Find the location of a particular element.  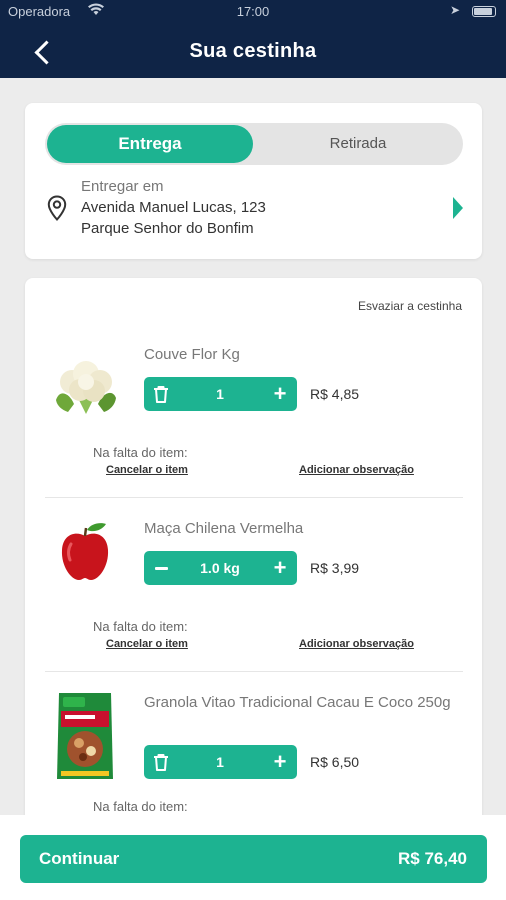

product-image-cauliflower is located at coordinates (86, 389).